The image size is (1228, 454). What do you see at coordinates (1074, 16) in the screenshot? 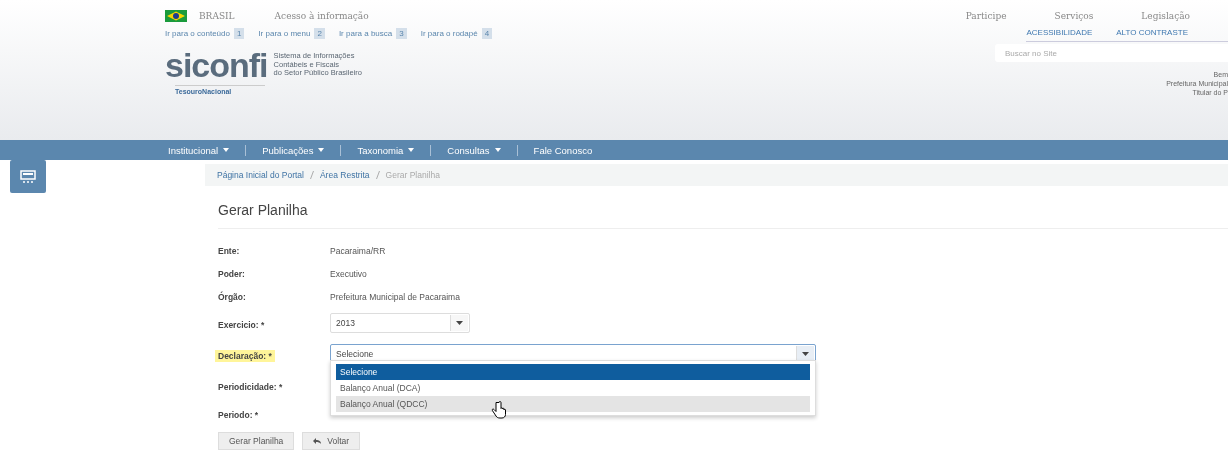
I see `gov-link: Serviços` at bounding box center [1074, 16].